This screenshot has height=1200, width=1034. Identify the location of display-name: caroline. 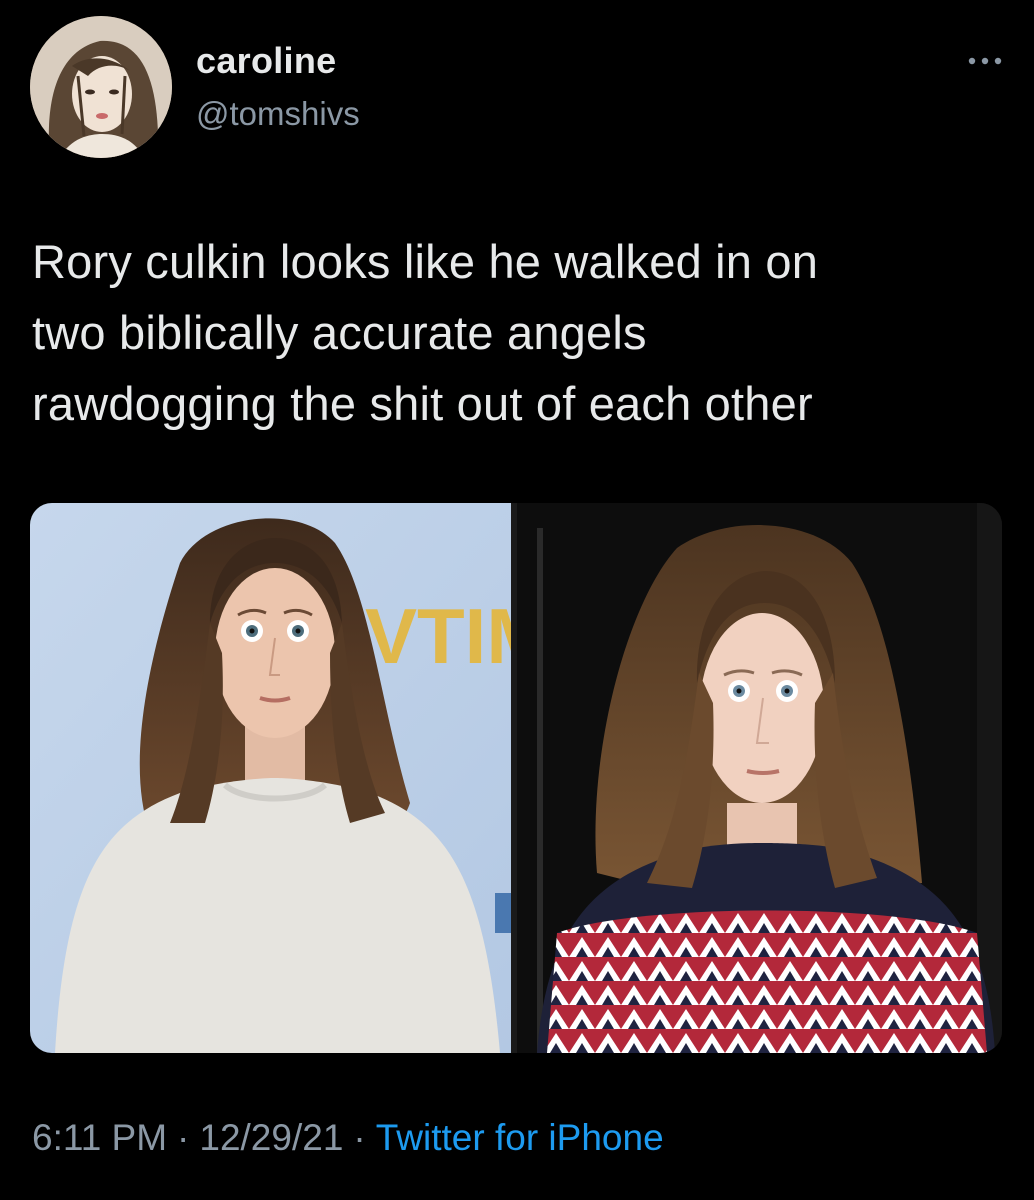
(266, 61).